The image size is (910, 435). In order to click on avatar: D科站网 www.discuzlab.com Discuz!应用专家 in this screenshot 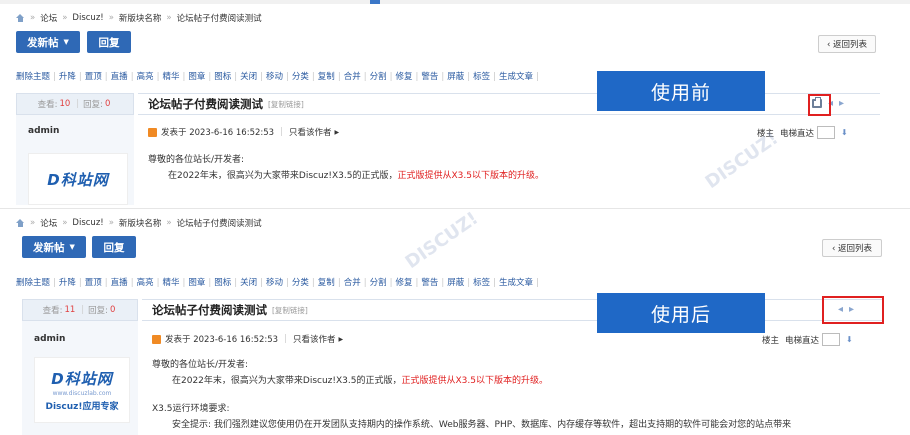, I will do `click(82, 390)`.